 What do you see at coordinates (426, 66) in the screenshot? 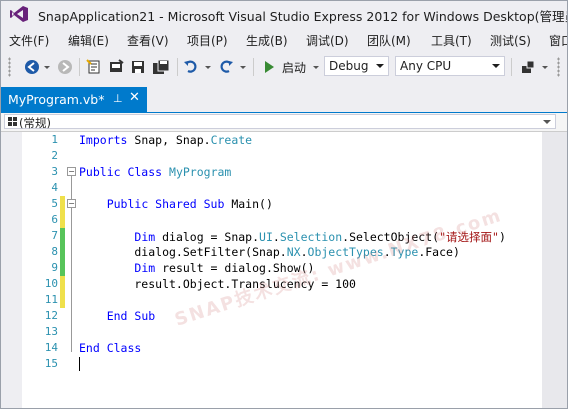
I see `platform-value: Any CPU` at bounding box center [426, 66].